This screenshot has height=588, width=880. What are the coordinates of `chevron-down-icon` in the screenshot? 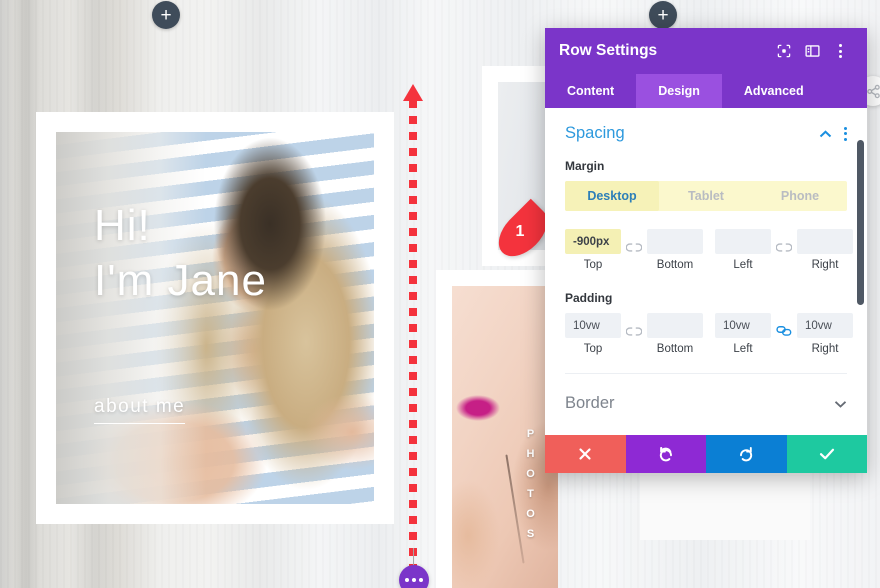 It's located at (840, 403).